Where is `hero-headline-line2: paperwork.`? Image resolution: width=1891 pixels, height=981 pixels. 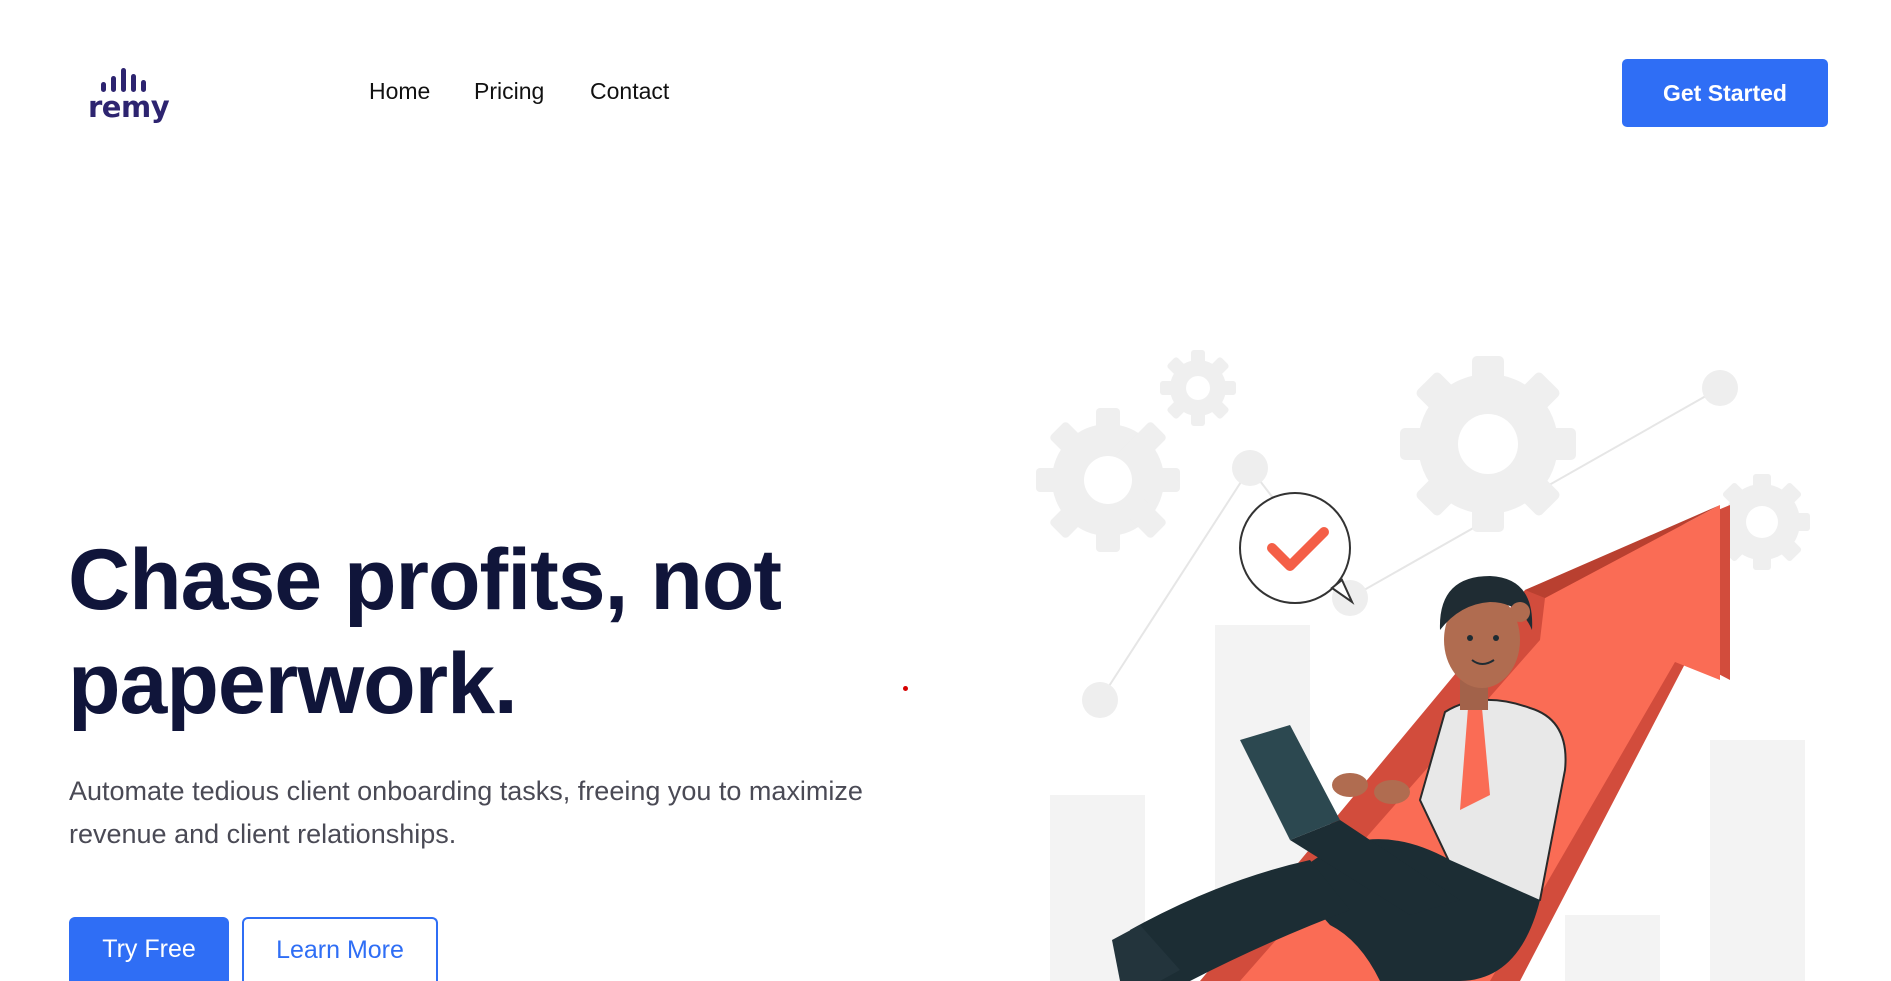 hero-headline-line2: paperwork. is located at coordinates (293, 684).